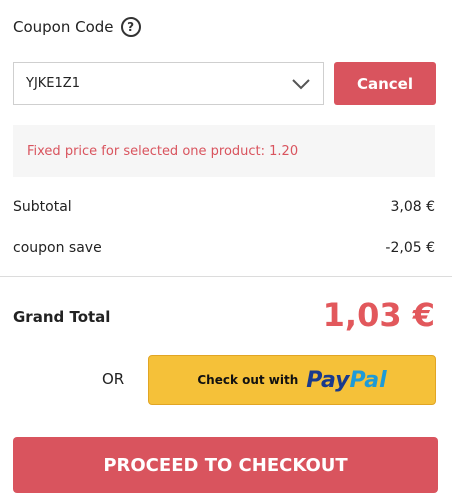 The image size is (452, 504). Describe the element at coordinates (346, 380) in the screenshot. I see `paypal-logo: PayPal` at that location.